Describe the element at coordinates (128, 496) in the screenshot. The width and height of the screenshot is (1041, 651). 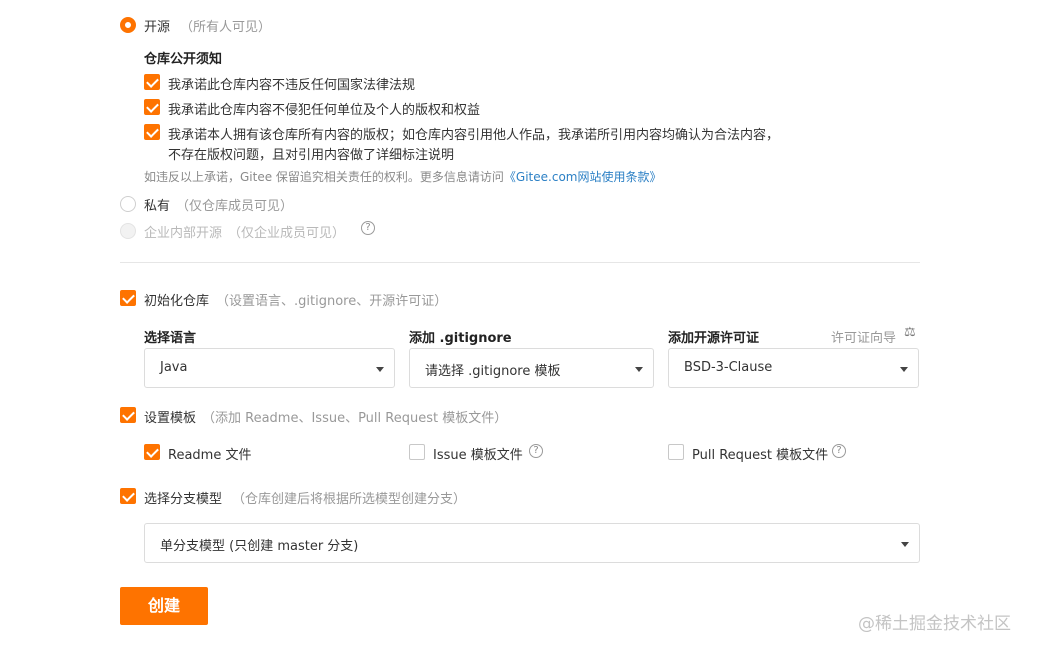
I see `branch-model-checkbox` at that location.